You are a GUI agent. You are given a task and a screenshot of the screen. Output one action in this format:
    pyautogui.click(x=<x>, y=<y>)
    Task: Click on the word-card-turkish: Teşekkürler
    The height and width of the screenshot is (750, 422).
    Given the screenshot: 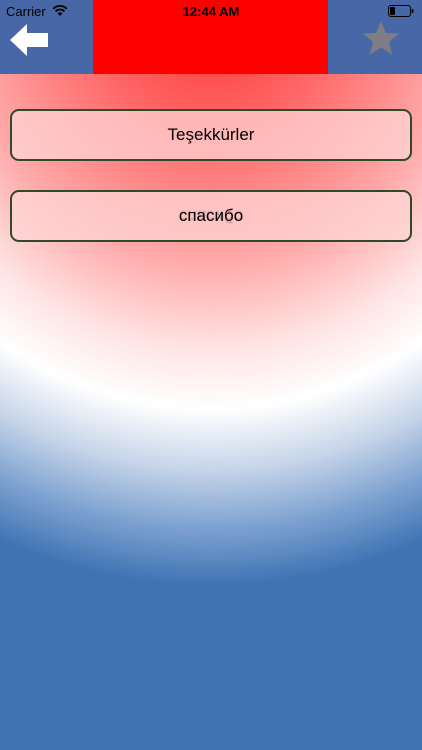 What is the action you would take?
    pyautogui.click(x=211, y=135)
    